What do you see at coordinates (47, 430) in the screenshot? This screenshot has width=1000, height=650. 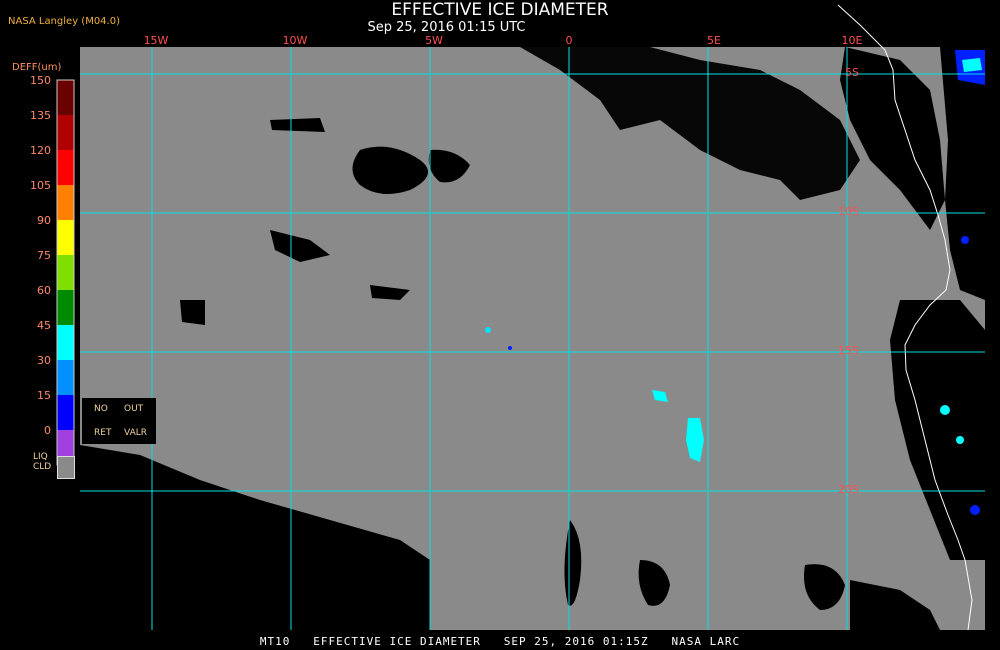 I see `color-bar-tick-label: 0` at bounding box center [47, 430].